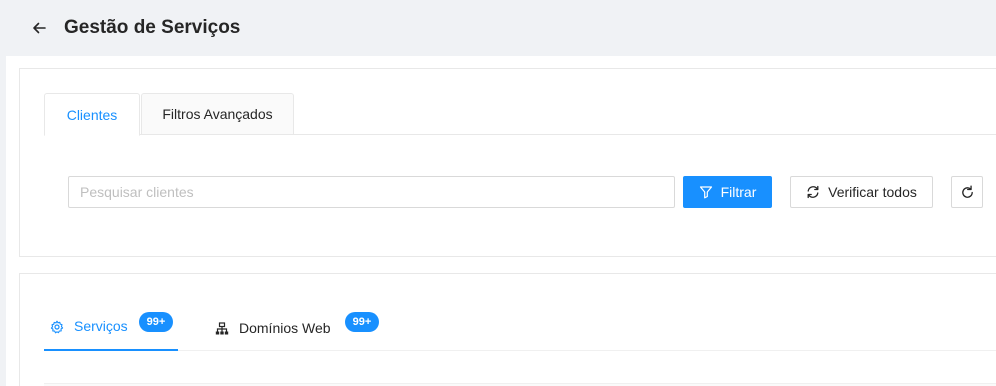 This screenshot has width=996, height=386. Describe the element at coordinates (101, 326) in the screenshot. I see `tab-label: Serviços` at that location.